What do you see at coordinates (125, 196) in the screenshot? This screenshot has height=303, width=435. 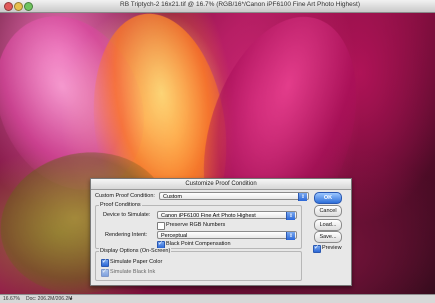 I see `custom-proof-condition-label: Custom Proof Condition:` at bounding box center [125, 196].